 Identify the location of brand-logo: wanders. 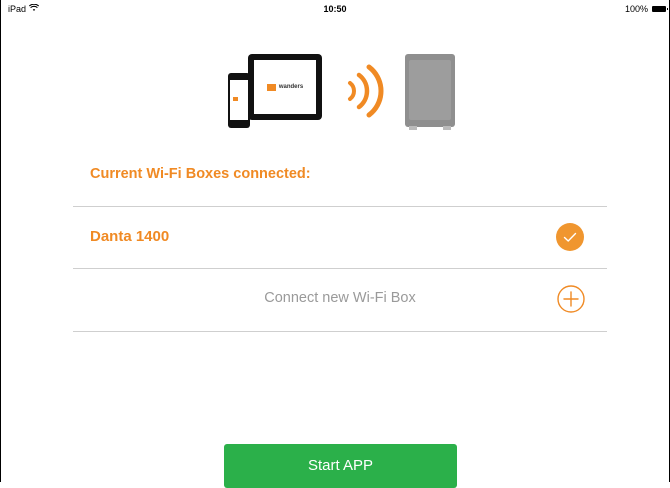
(285, 87).